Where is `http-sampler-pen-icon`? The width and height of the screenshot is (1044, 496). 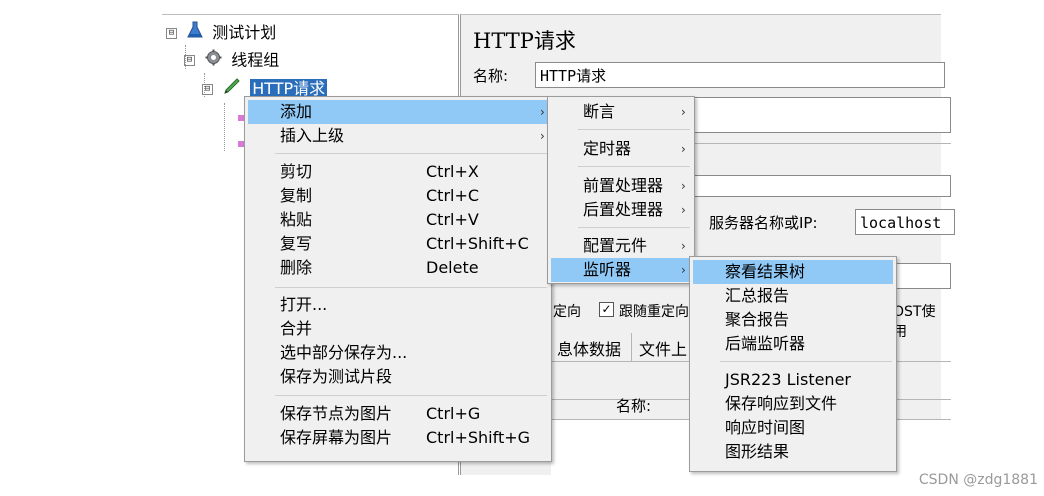
http-sampler-pen-icon is located at coordinates (232, 89).